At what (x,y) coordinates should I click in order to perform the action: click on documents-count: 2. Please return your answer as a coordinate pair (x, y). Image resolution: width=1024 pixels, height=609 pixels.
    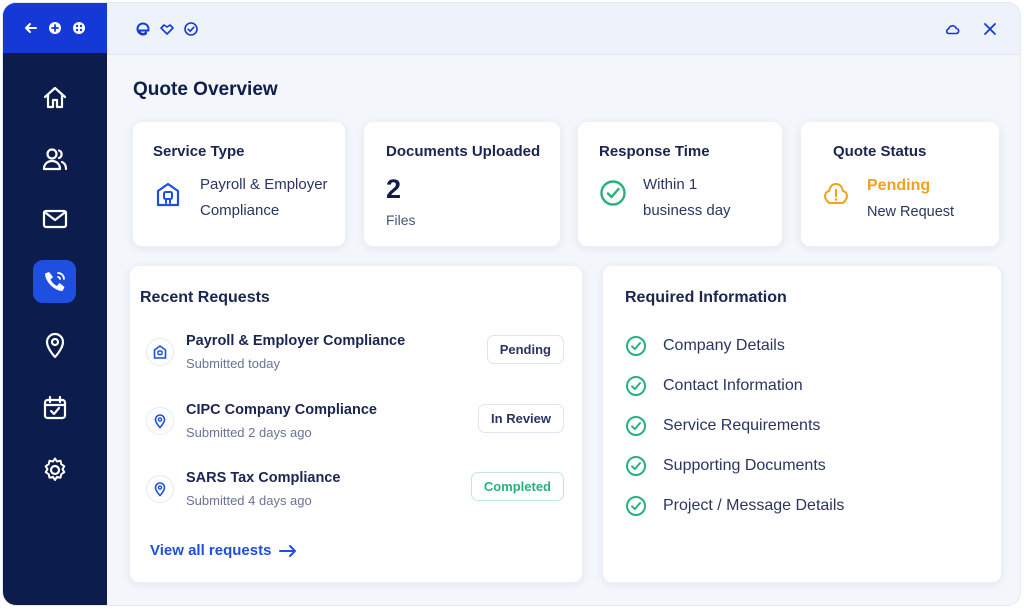
    Looking at the image, I should click on (394, 189).